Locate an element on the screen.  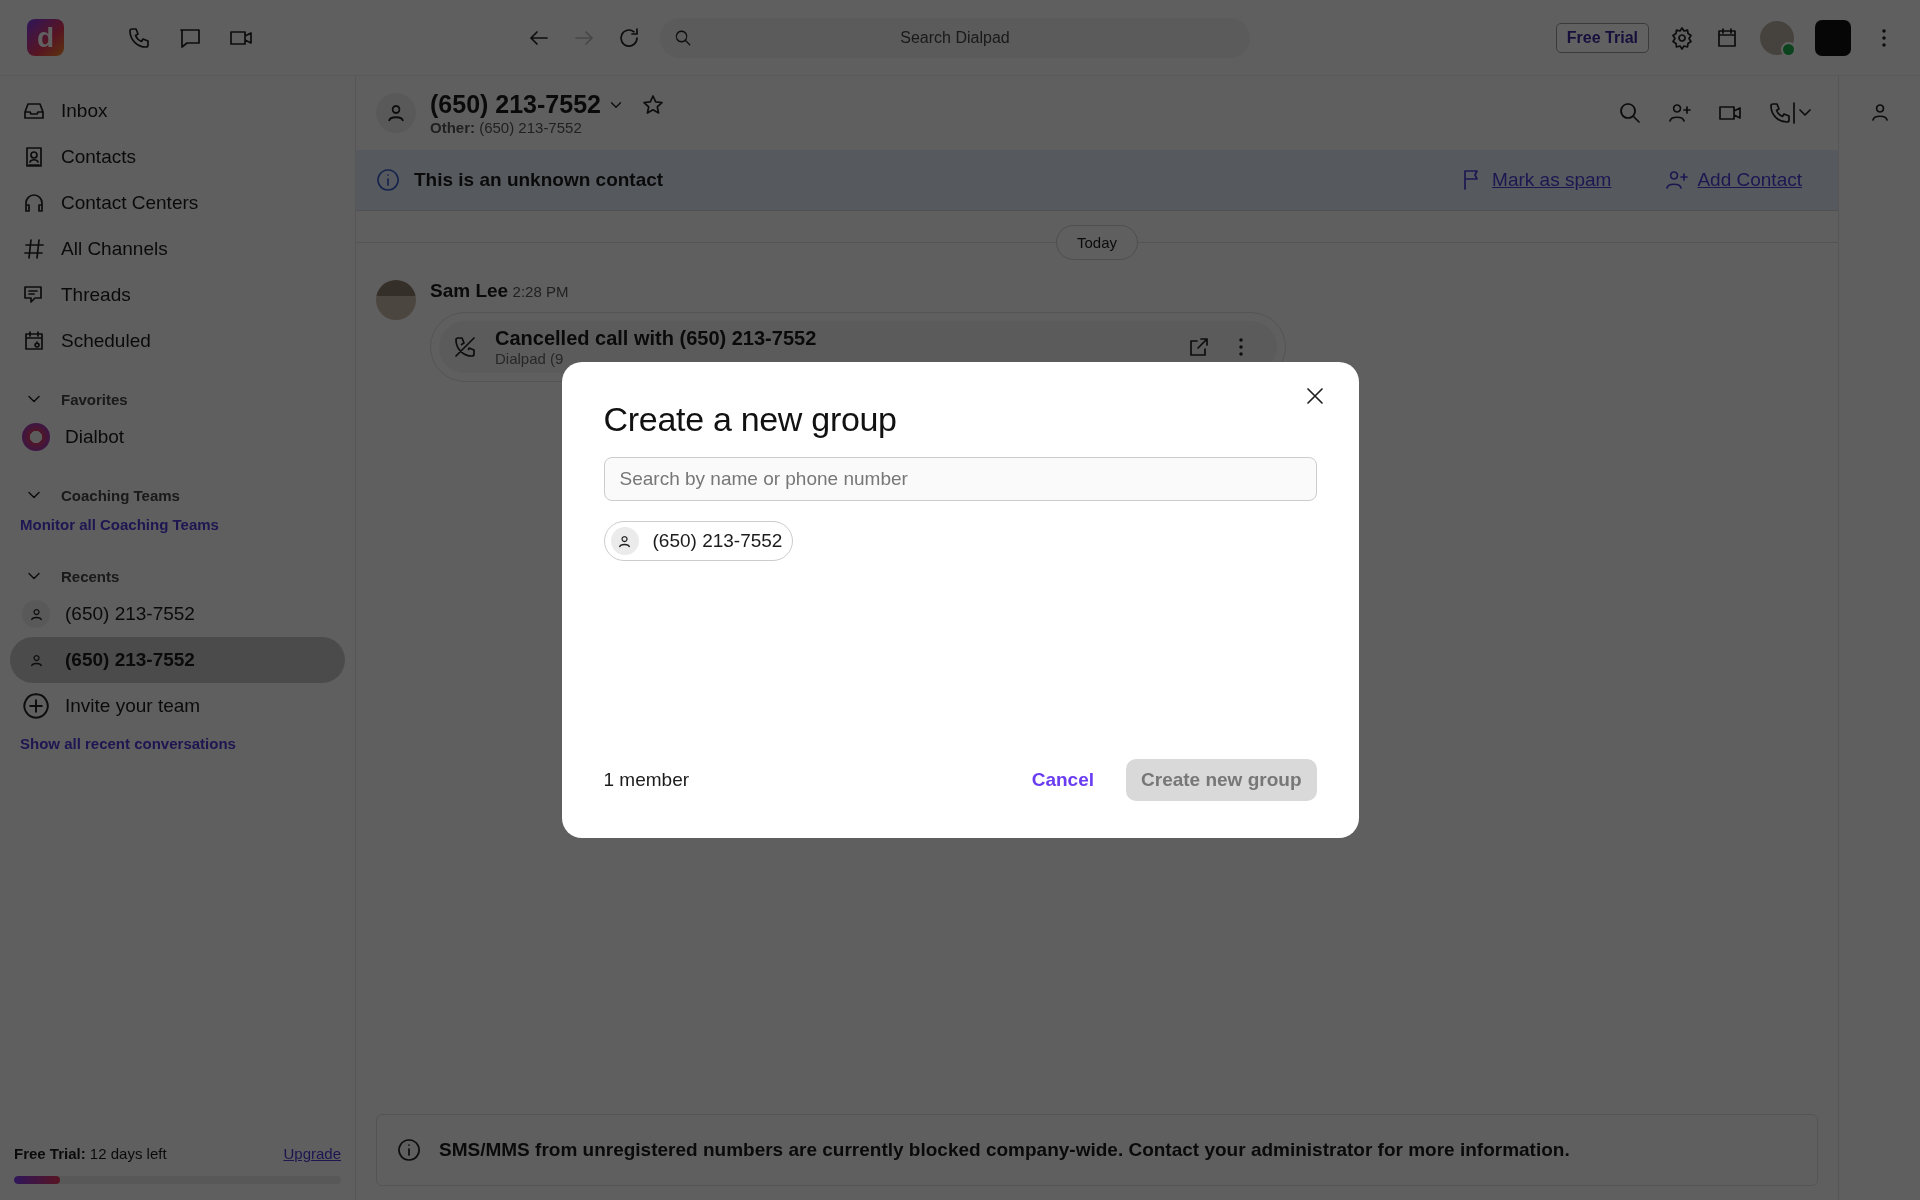
message-time: 2:28 PM is located at coordinates (540, 291).